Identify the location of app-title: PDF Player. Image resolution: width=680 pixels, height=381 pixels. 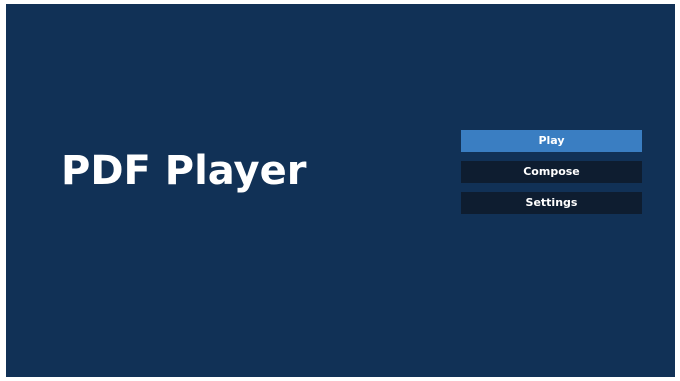
(184, 171).